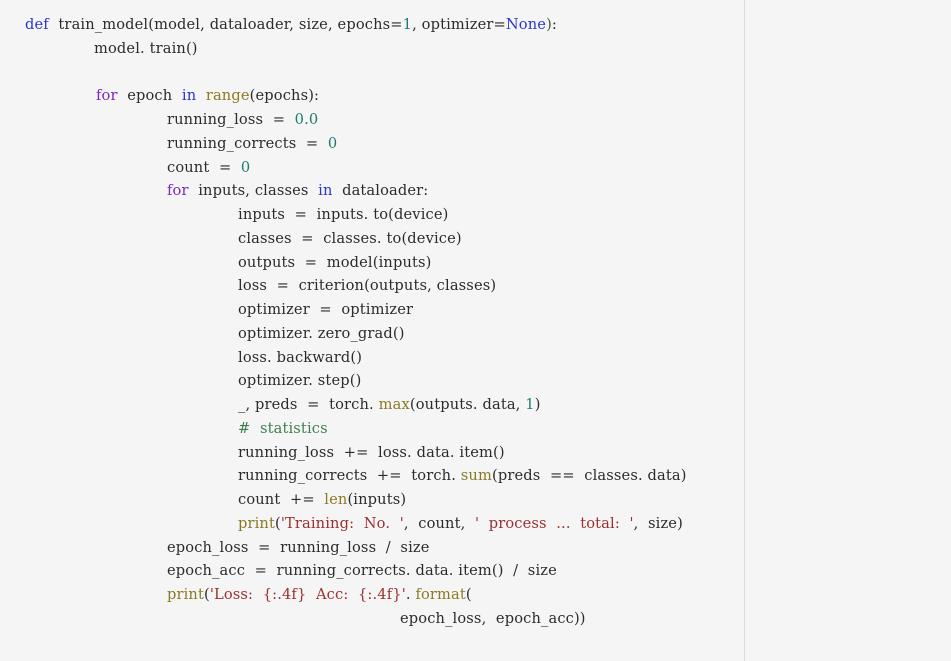 Image resolution: width=951 pixels, height=661 pixels. Describe the element at coordinates (475, 381) in the screenshot. I see `code-line: optimizer. step()` at that location.